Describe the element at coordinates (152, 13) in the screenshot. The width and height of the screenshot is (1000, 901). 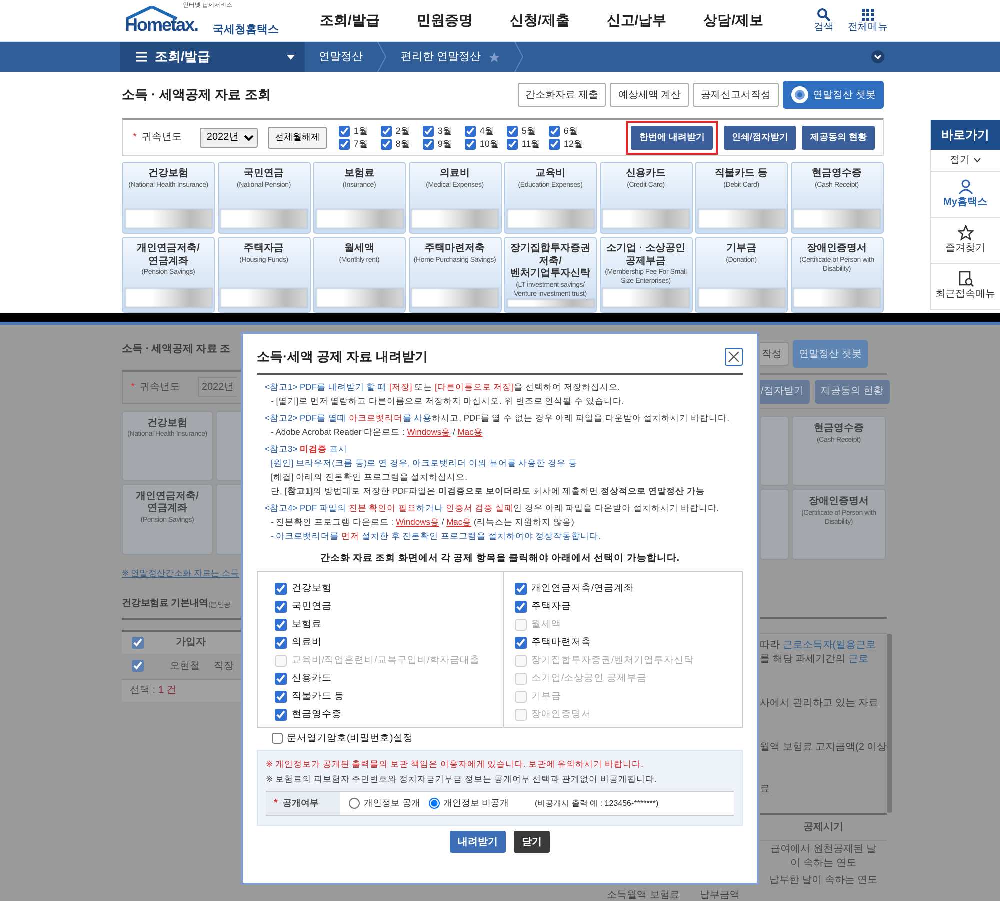
I see `house-roof-icon` at that location.